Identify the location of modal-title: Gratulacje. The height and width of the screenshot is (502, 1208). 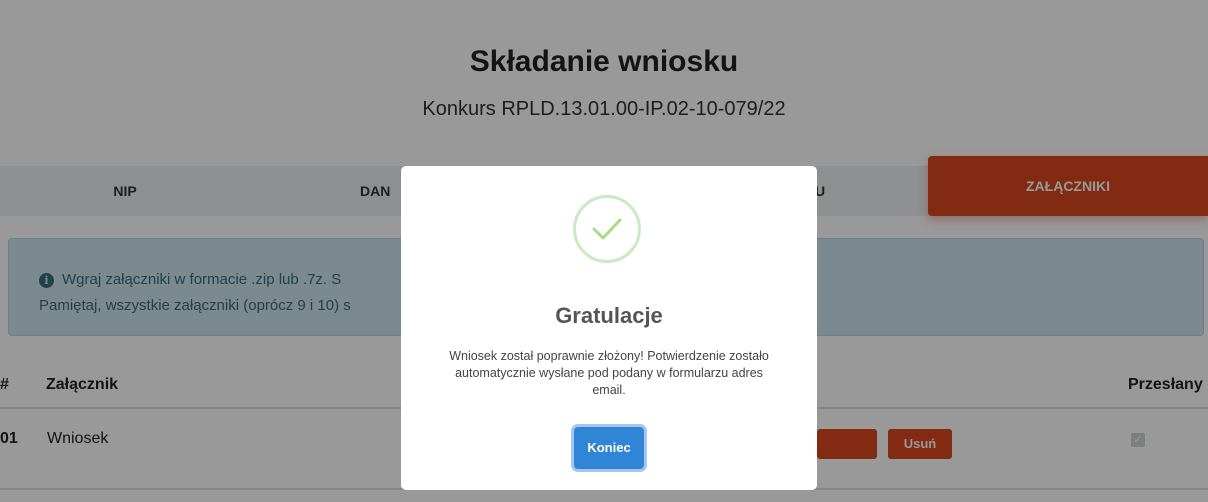
(609, 315).